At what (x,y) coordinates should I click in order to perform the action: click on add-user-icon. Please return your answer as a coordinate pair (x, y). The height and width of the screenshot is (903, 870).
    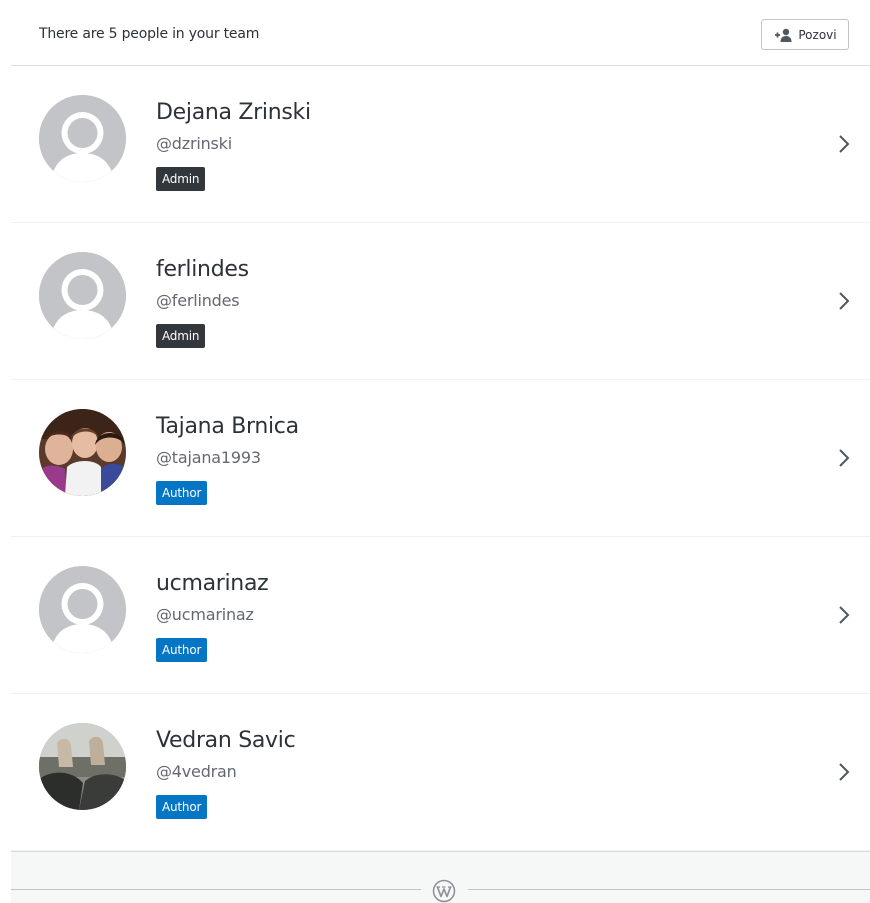
    Looking at the image, I should click on (783, 35).